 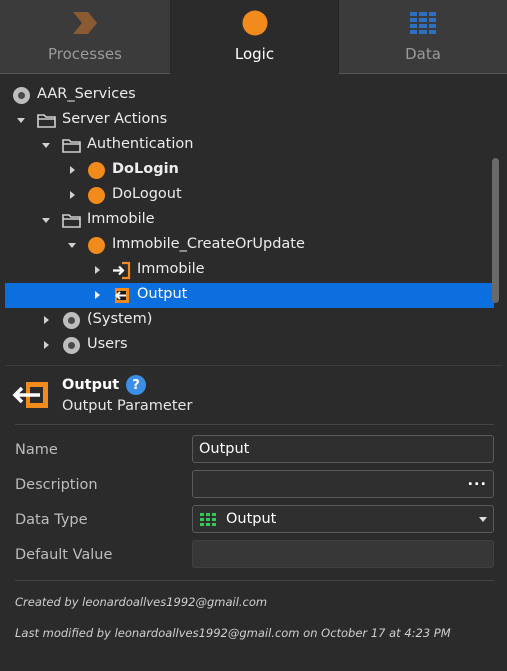 What do you see at coordinates (249, 270) in the screenshot?
I see `tree-item-immobile-input: Immobile` at bounding box center [249, 270].